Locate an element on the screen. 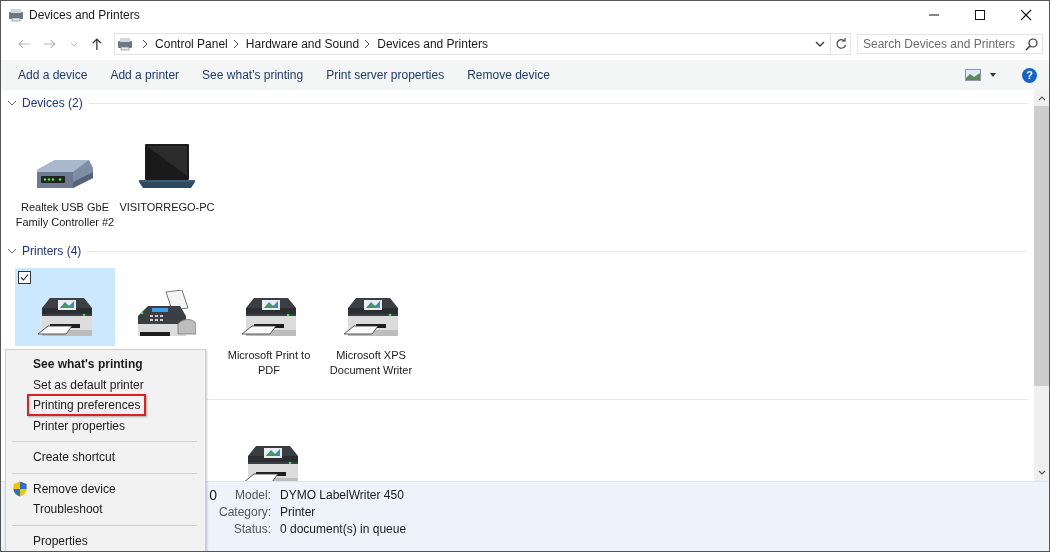 The width and height of the screenshot is (1050, 552). breadcrumb: Control Panel is located at coordinates (191, 44).